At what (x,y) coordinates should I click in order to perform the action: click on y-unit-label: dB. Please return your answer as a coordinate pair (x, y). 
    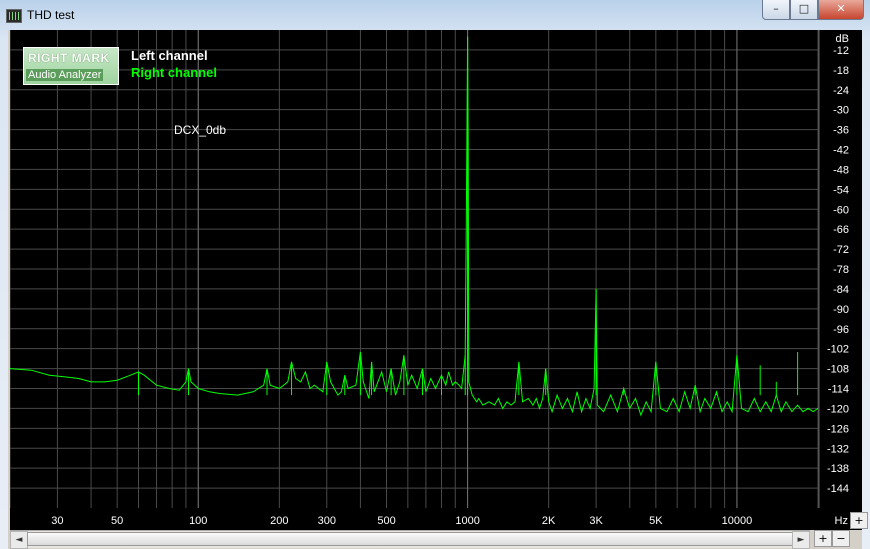
    Looking at the image, I should click on (842, 39).